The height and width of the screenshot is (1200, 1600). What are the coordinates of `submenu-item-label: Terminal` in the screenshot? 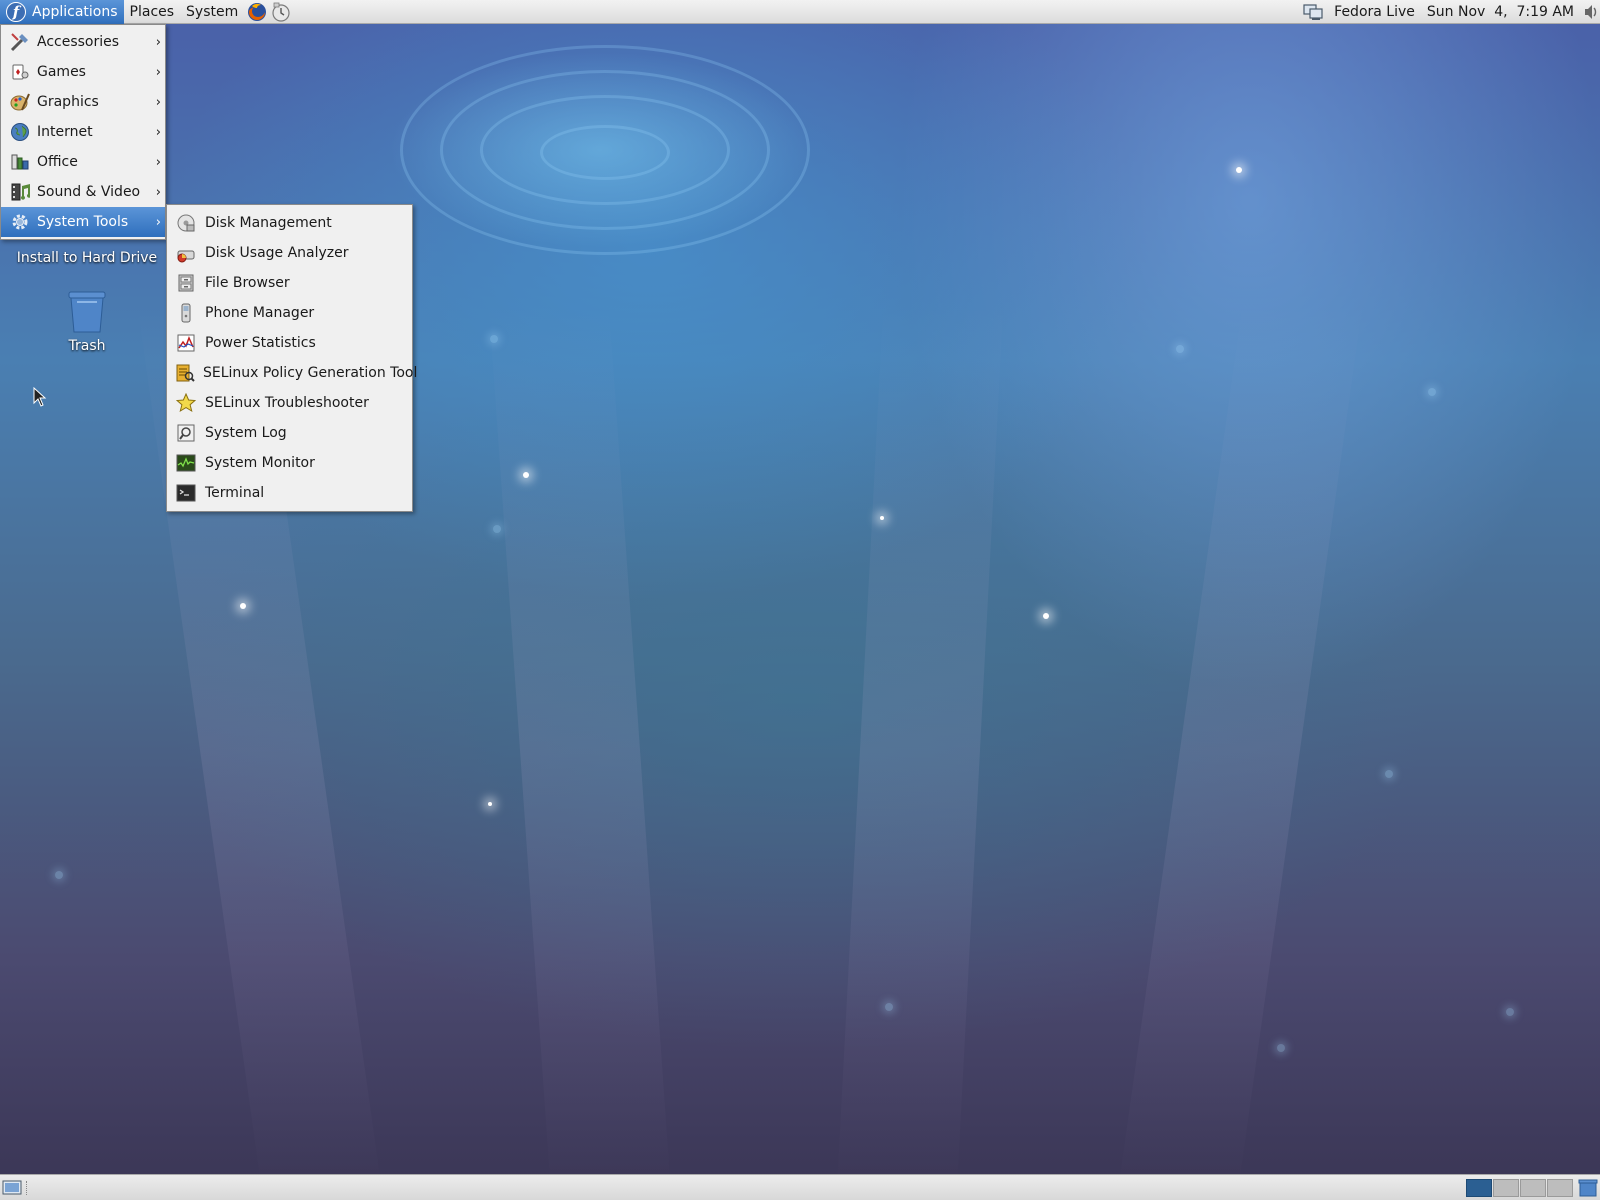 It's located at (235, 493).